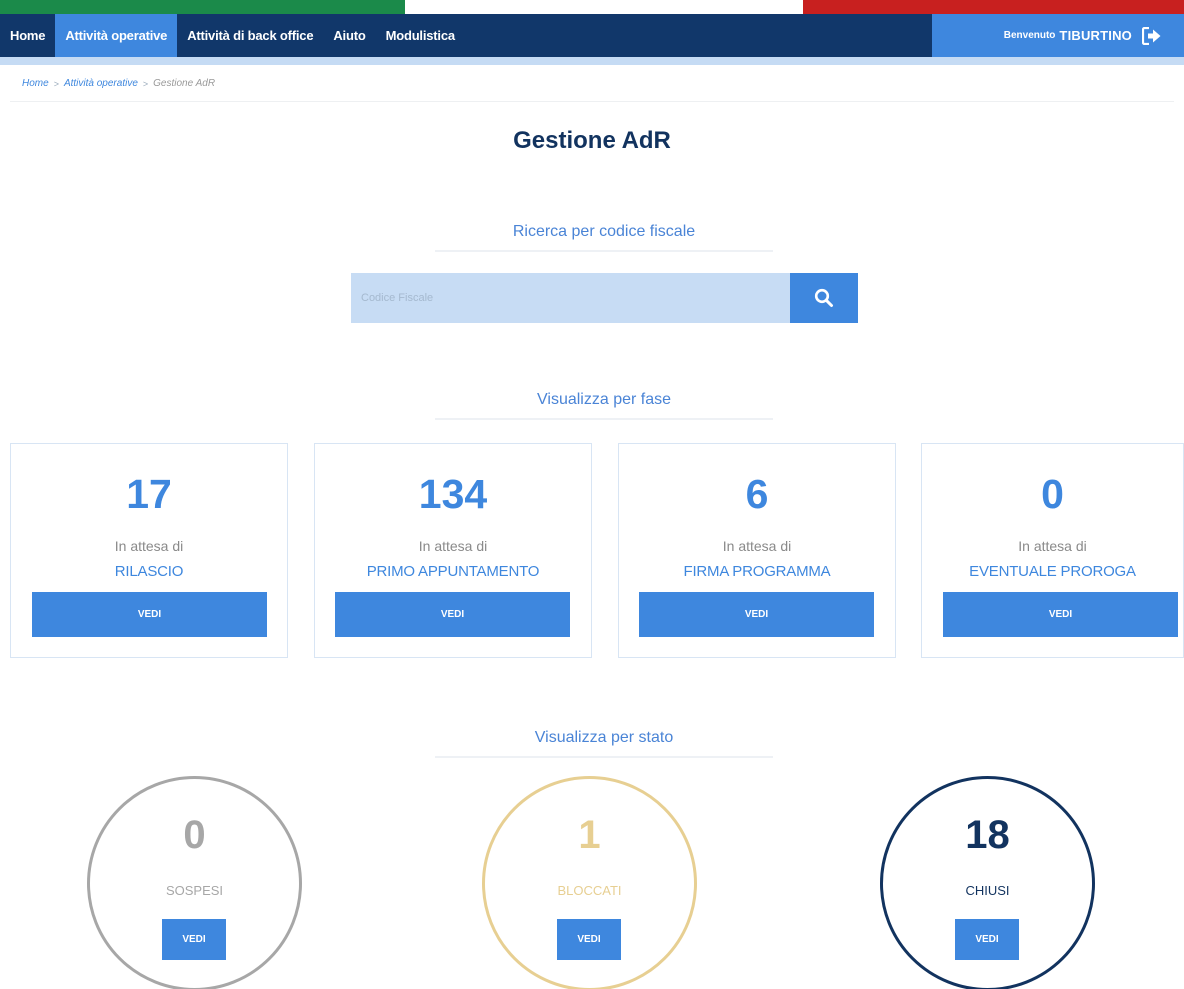  What do you see at coordinates (987, 939) in the screenshot?
I see `vedi-chiusi-button: VEDI` at bounding box center [987, 939].